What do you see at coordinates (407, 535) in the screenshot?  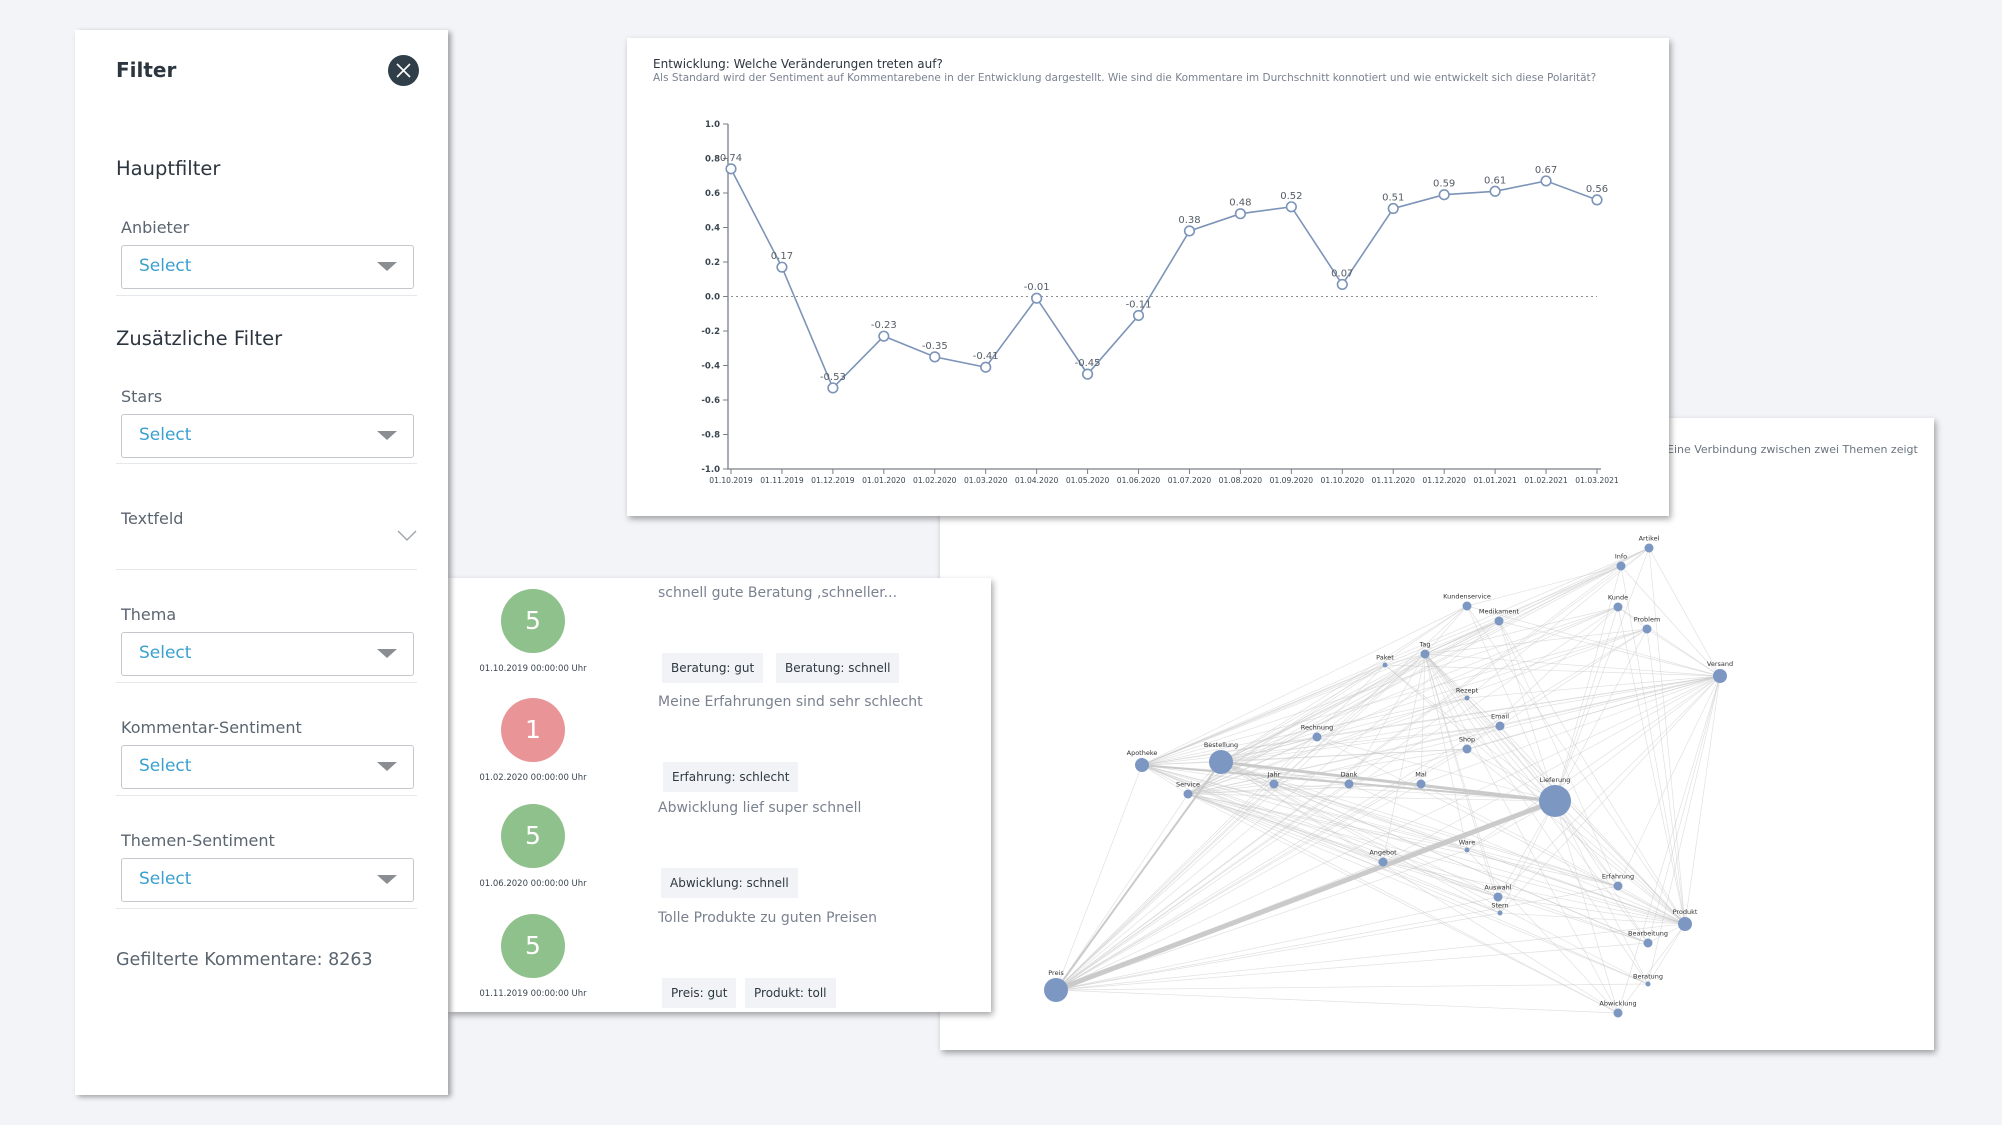 I see `chevron-down-icon` at bounding box center [407, 535].